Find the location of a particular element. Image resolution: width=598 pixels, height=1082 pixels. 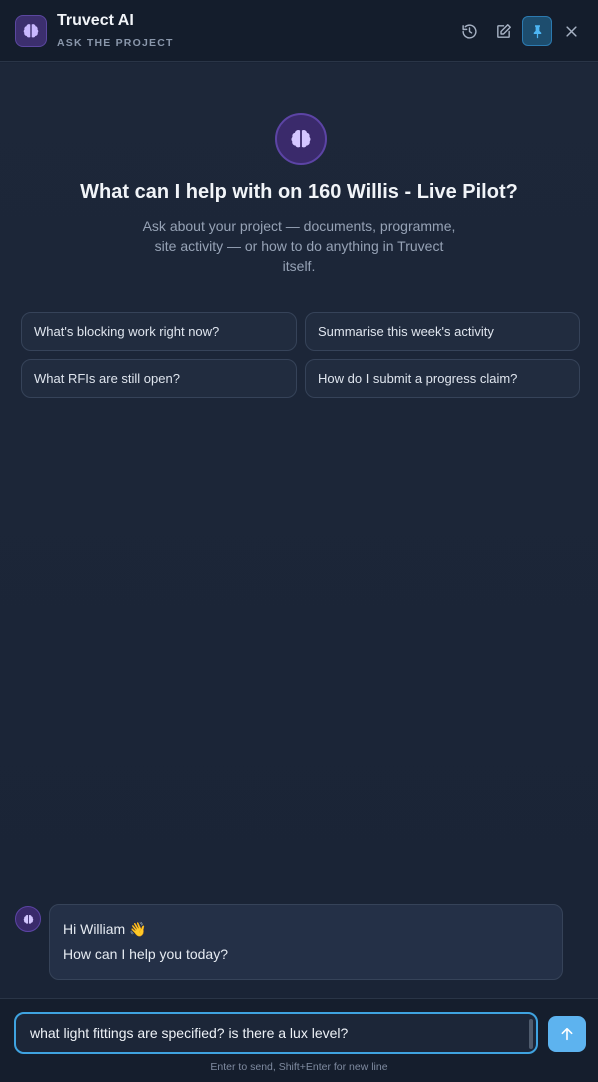

input-scrollbar is located at coordinates (531, 1034).